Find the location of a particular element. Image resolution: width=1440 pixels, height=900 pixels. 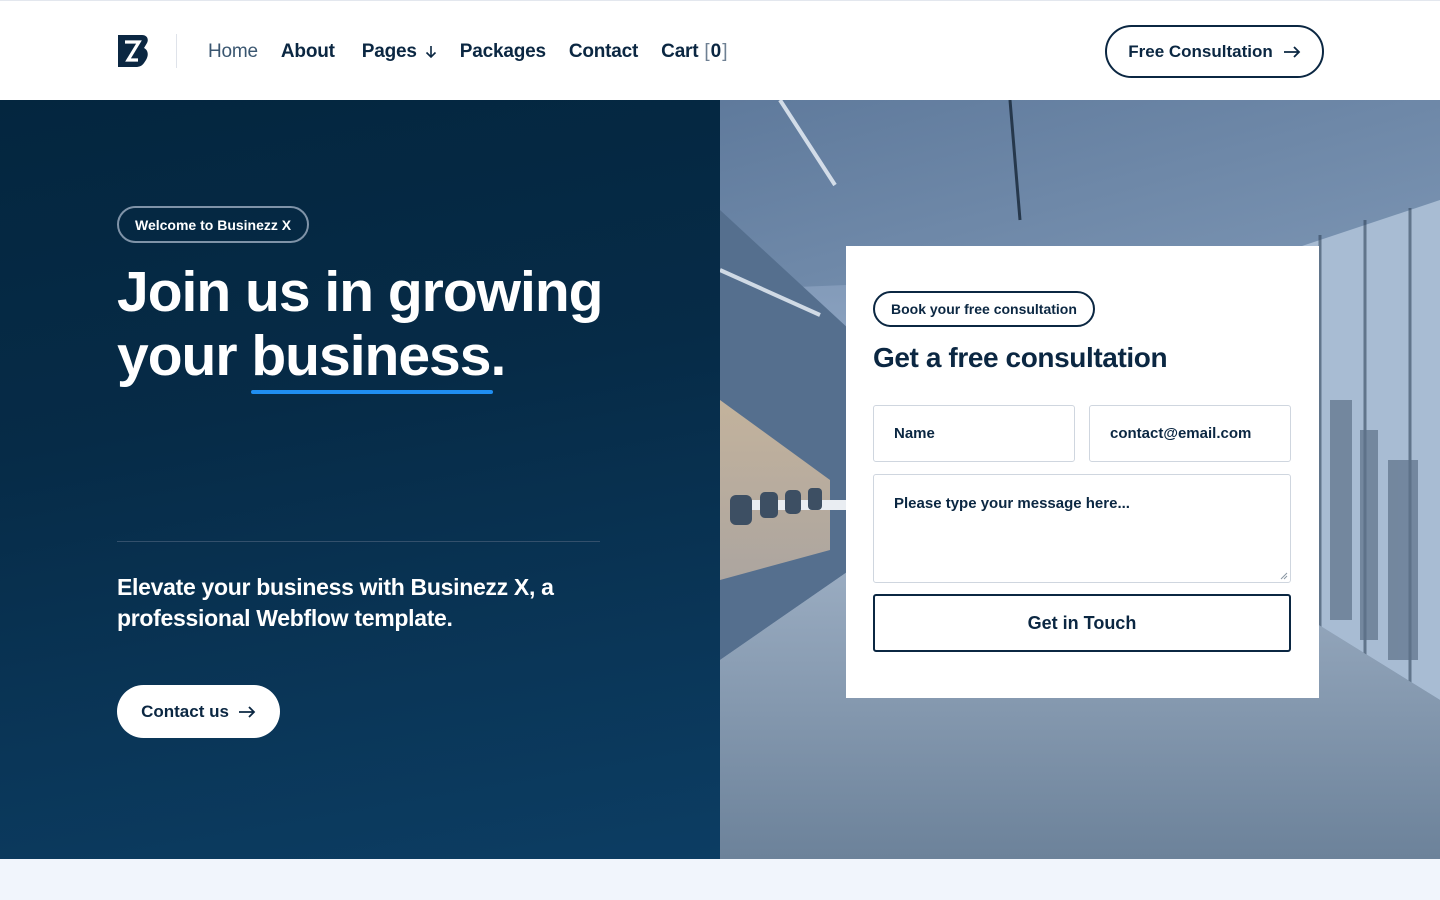

hero-title-suffix: . is located at coordinates (498, 356).